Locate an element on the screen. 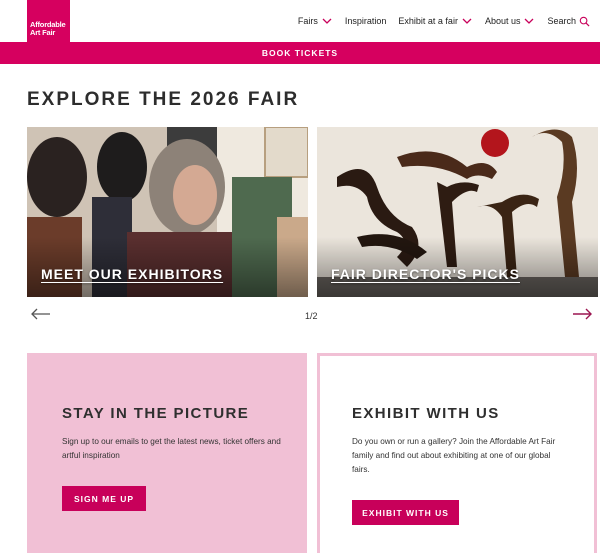  logo-line-2: Art Fair is located at coordinates (43, 32).